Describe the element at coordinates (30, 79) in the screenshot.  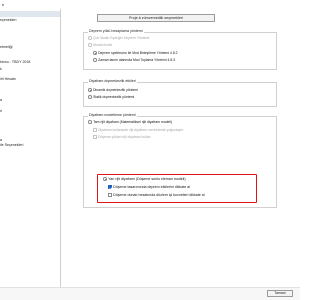
I see `sidebar-item: irli Hesabı` at that location.